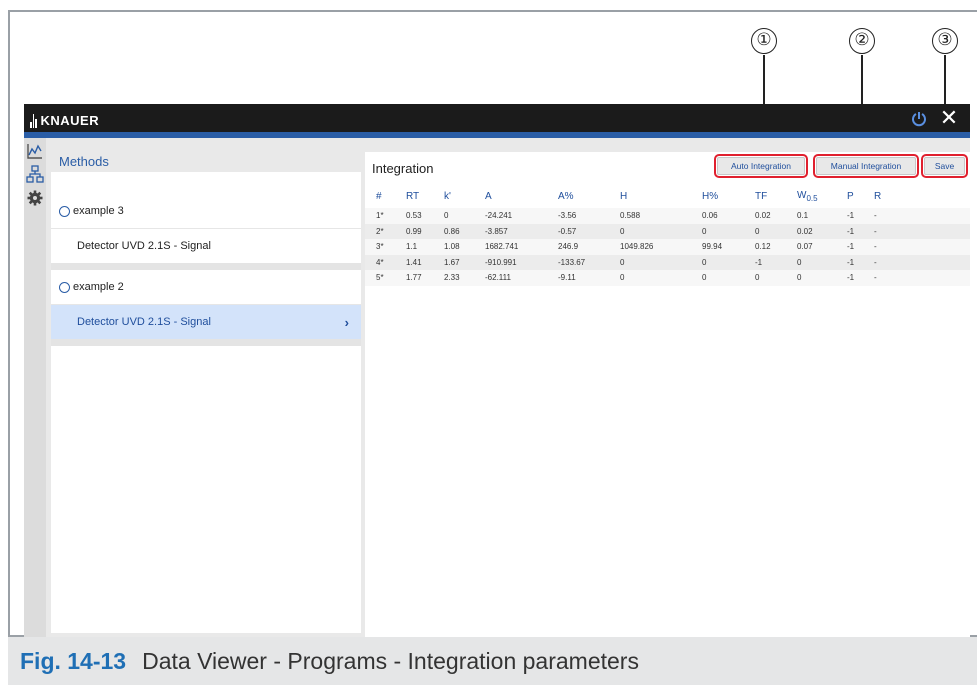 The image size is (977, 693). I want to click on table-cell: 0.06, so click(710, 216).